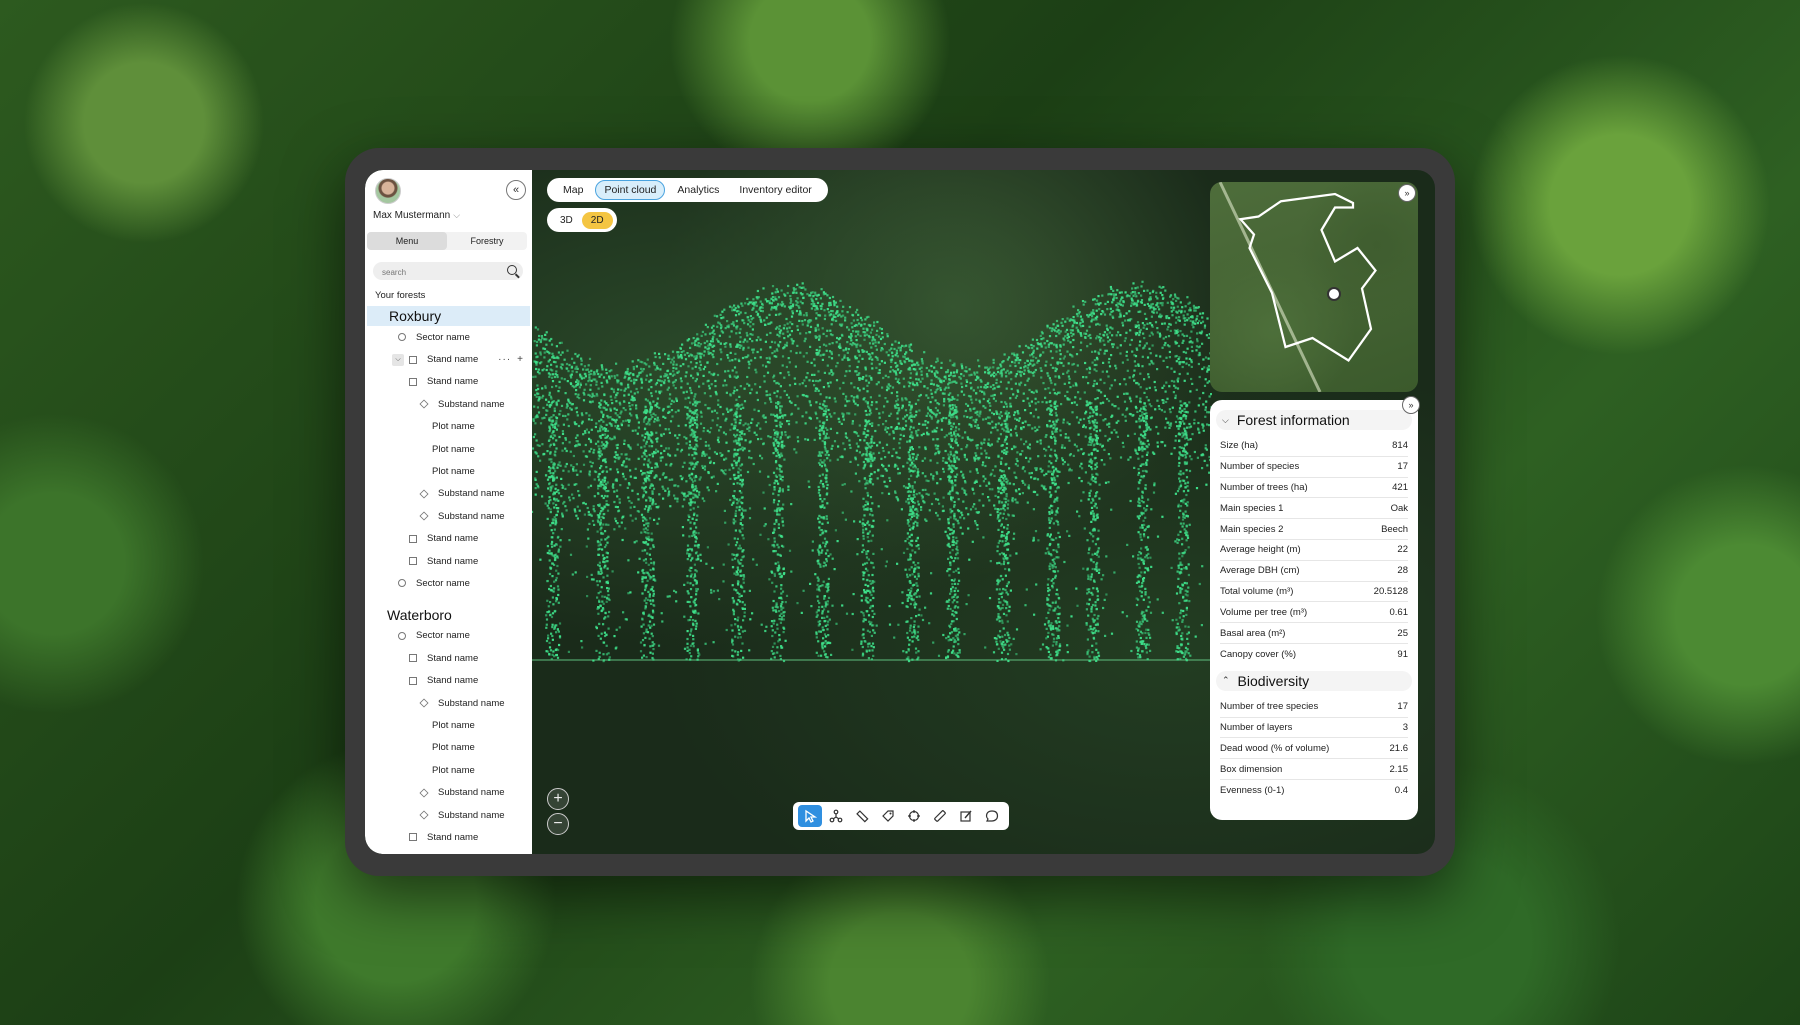 This screenshot has width=1800, height=1025. Describe the element at coordinates (448, 615) in the screenshot. I see `forest-waterboro: Waterboro` at that location.